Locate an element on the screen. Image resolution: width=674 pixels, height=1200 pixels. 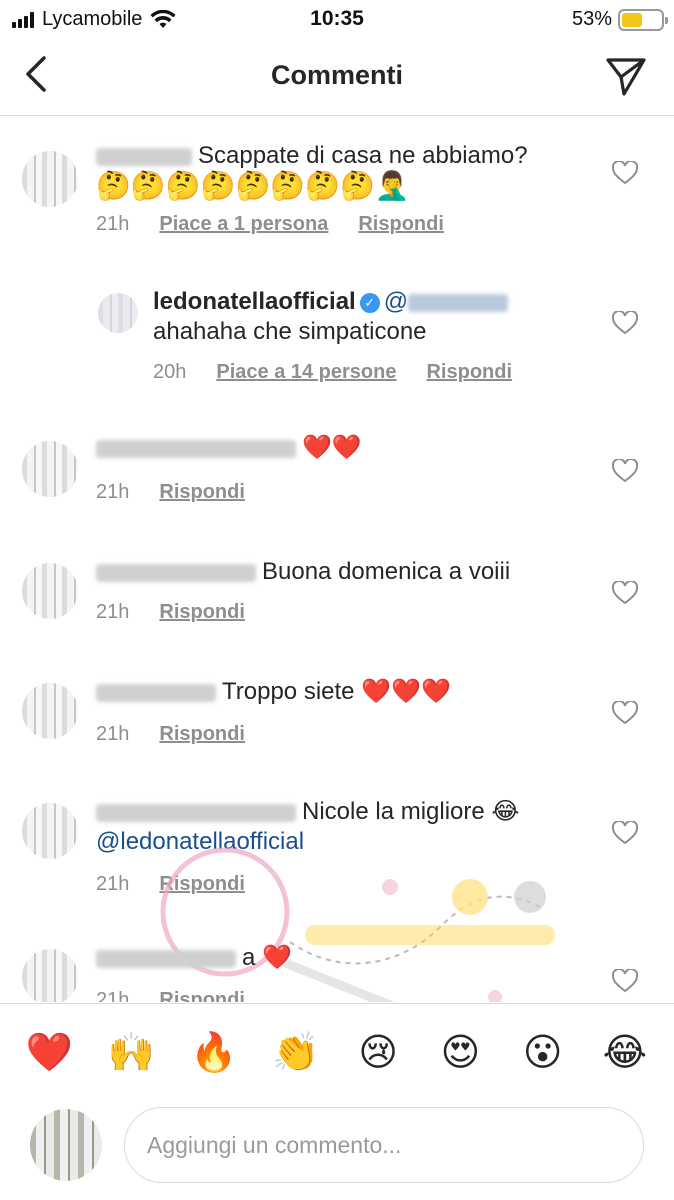
emoji-heart-eyes-button: 😍 is located at coordinates (460, 1053).